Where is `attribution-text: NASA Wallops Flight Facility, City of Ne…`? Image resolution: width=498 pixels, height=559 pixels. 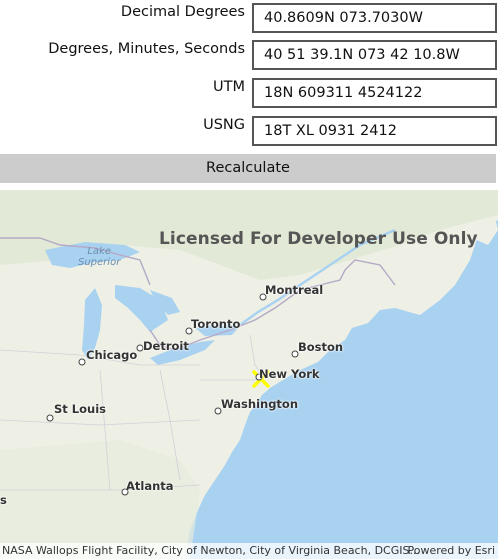 attribution-text: NASA Wallops Flight Facility, City of Ne… is located at coordinates (211, 551).